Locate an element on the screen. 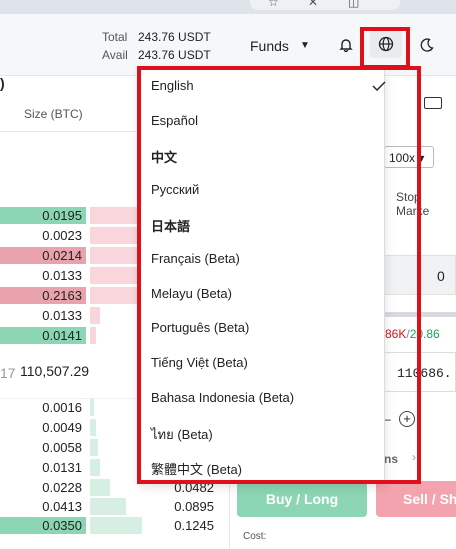 The height and width of the screenshot is (549, 456). browser-tab-strip: ☆ ✕ ◫ is located at coordinates (228, 7).